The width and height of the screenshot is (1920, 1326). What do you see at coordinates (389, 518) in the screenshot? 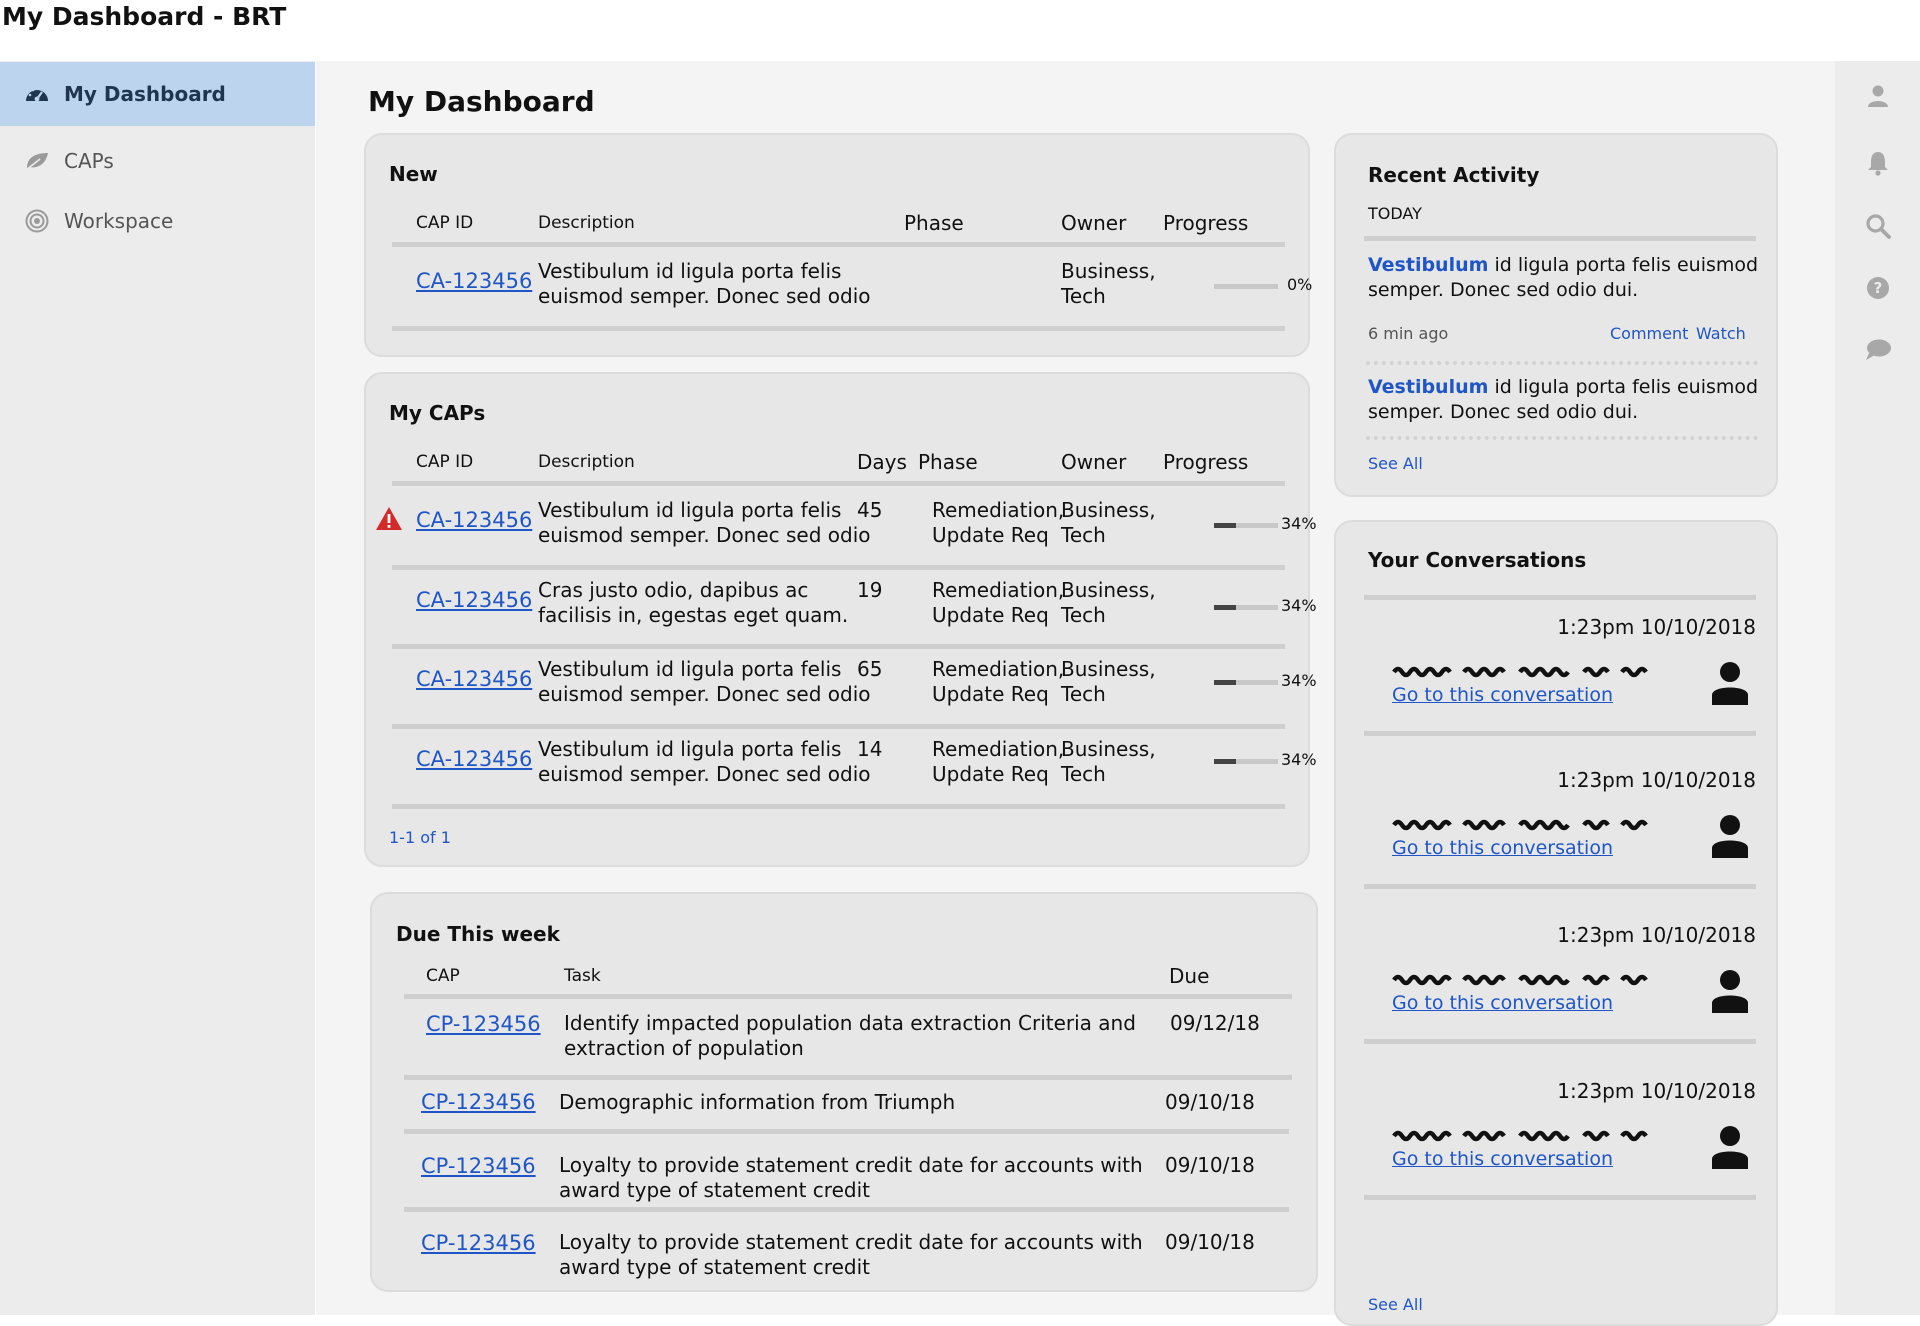
I see `warning-icon` at bounding box center [389, 518].